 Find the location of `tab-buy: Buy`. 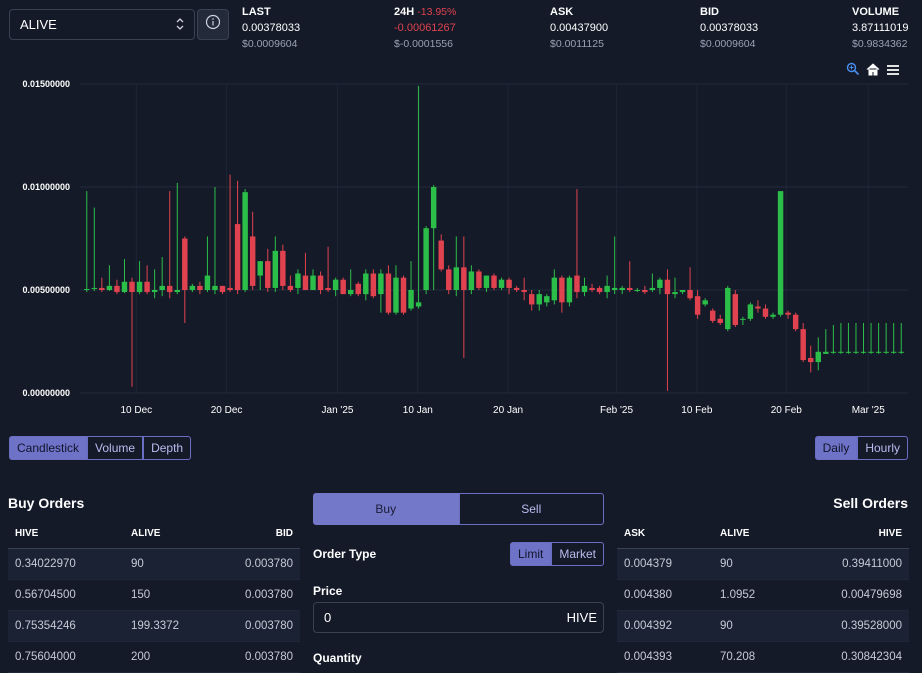

tab-buy: Buy is located at coordinates (386, 509).